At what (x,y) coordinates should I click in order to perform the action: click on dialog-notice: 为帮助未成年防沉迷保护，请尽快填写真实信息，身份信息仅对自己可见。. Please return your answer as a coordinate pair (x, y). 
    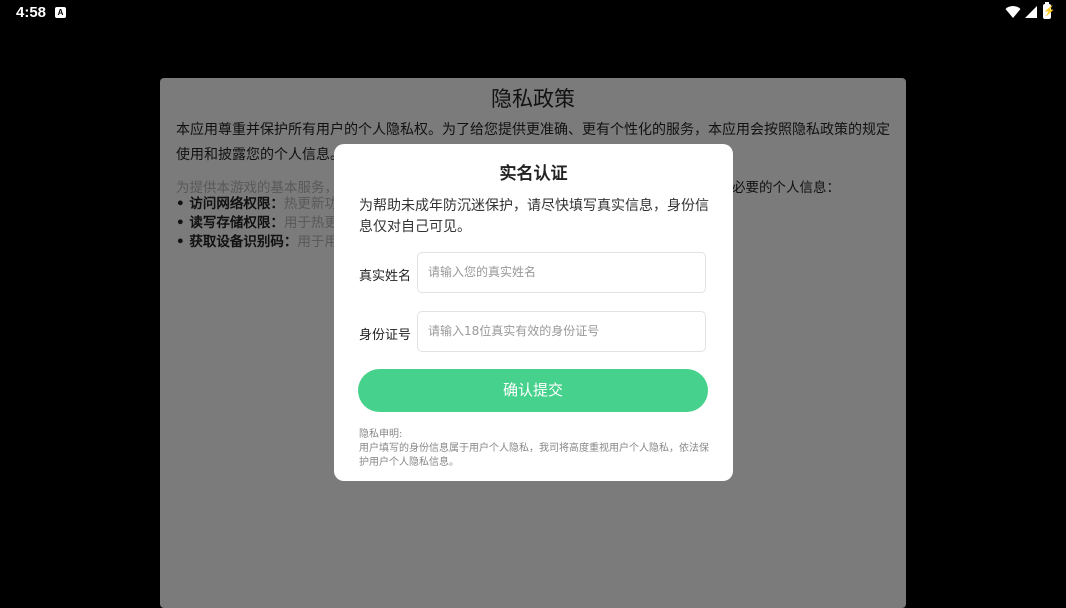
    Looking at the image, I should click on (534, 216).